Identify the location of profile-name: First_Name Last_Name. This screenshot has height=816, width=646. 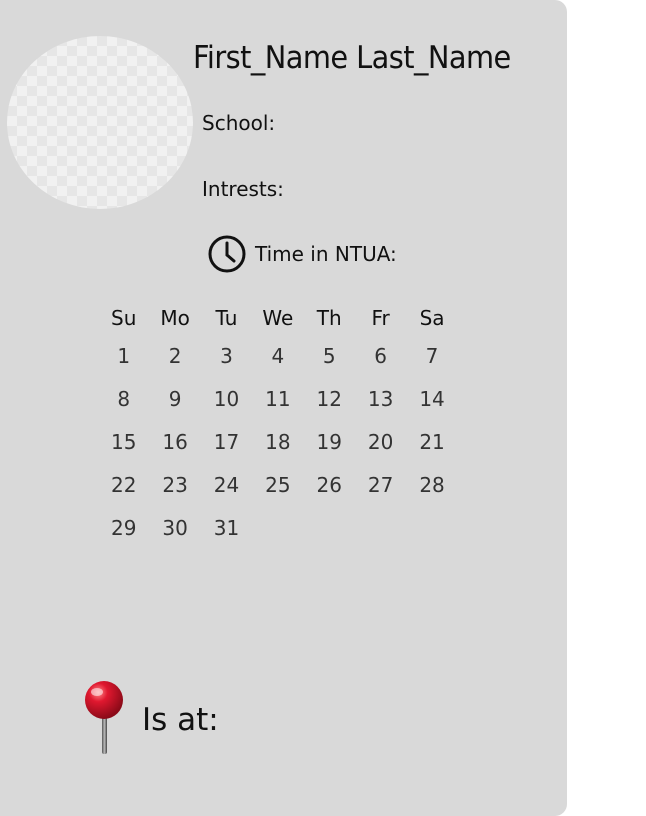
(352, 58).